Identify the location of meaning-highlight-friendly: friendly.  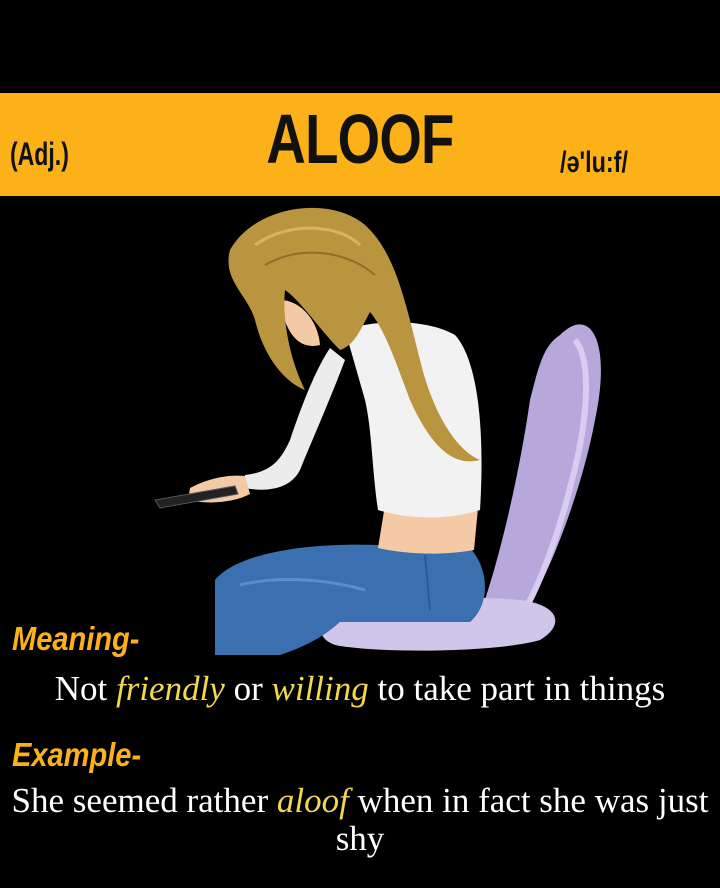
(170, 688).